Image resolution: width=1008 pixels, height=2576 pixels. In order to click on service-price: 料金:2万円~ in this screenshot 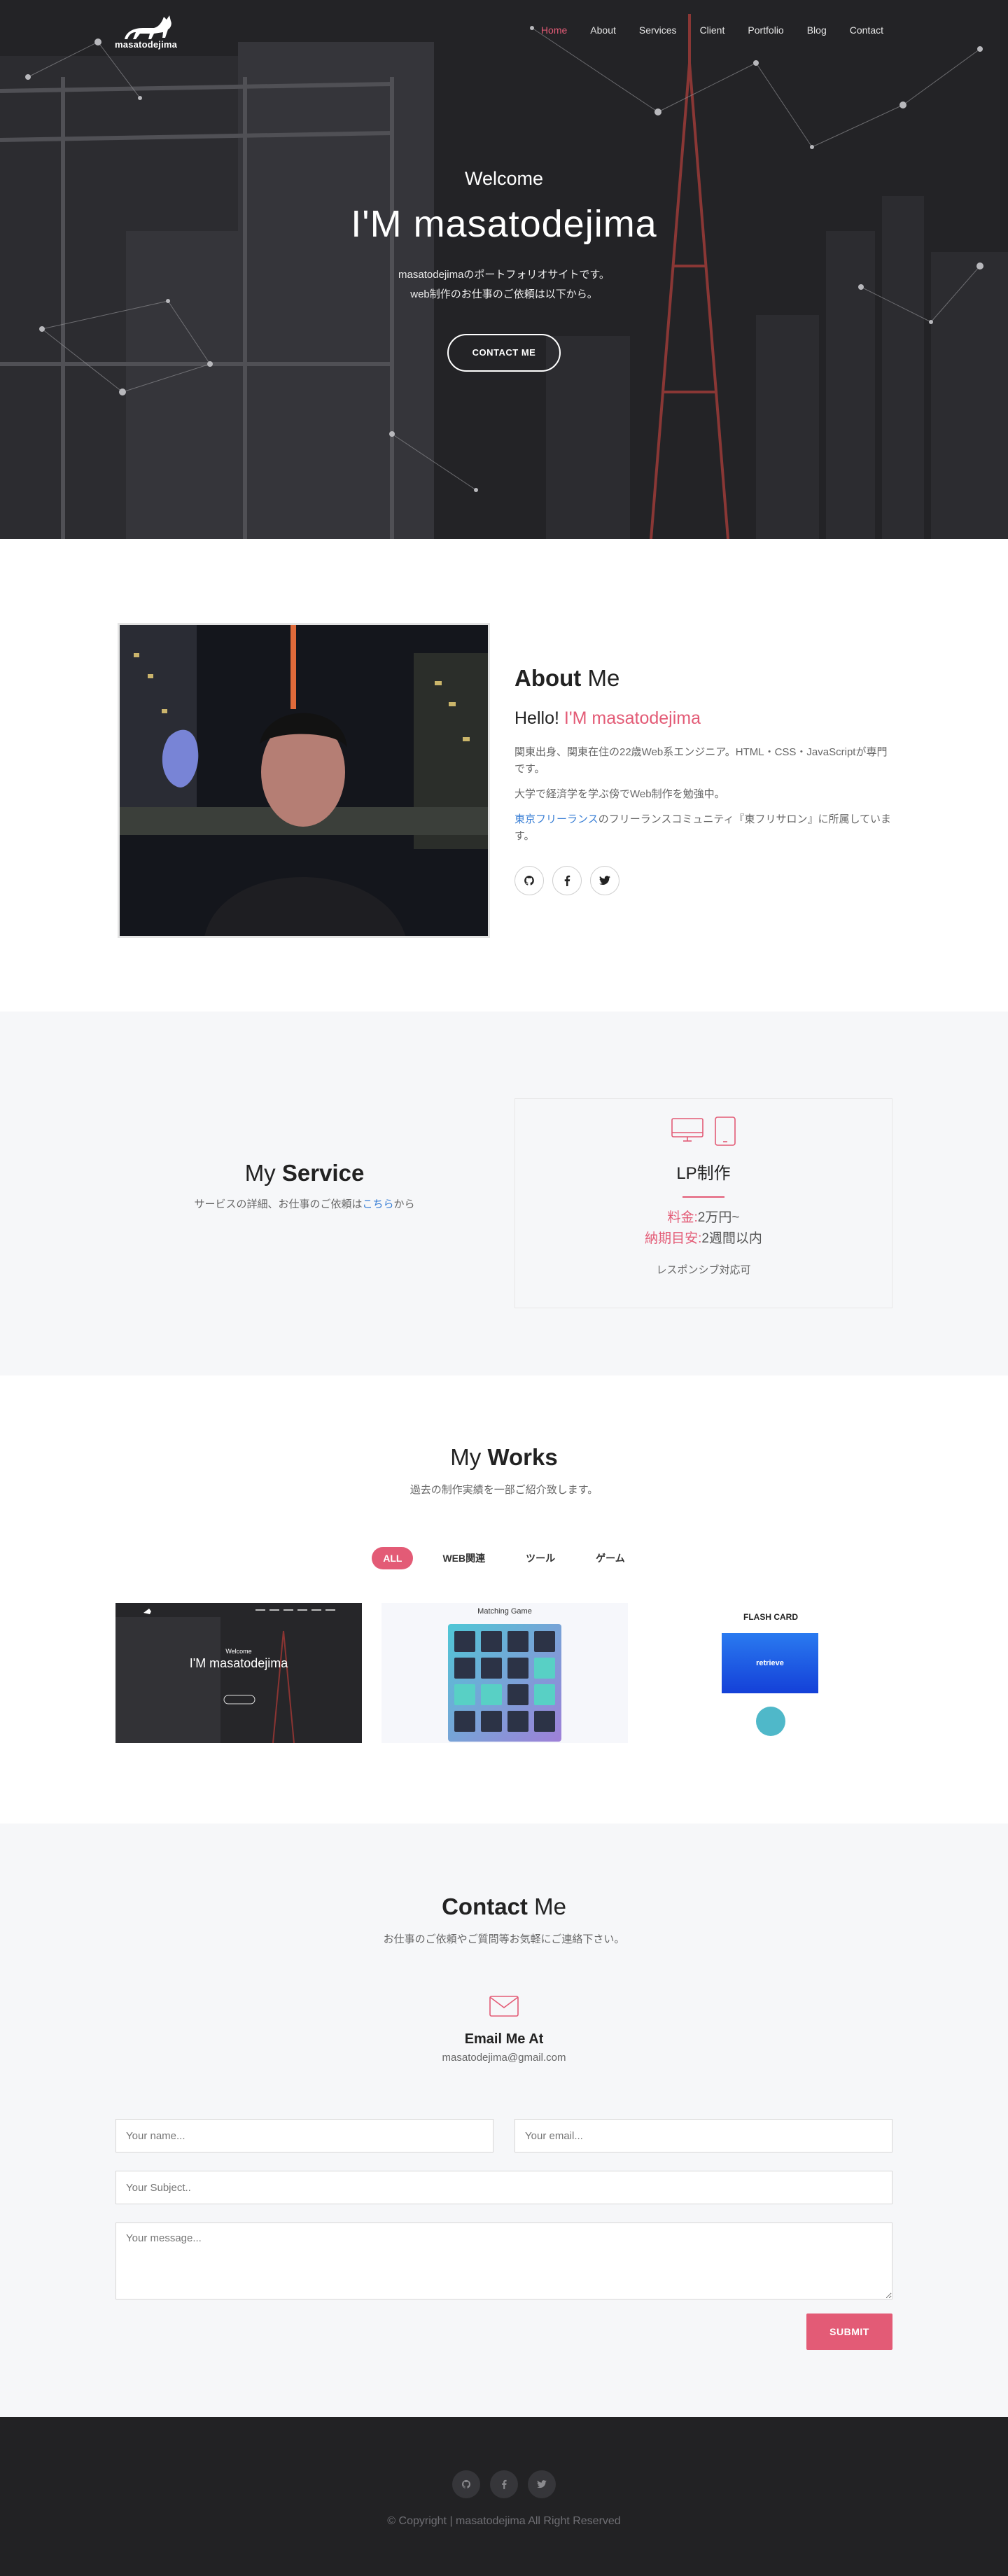, I will do `click(703, 1217)`.